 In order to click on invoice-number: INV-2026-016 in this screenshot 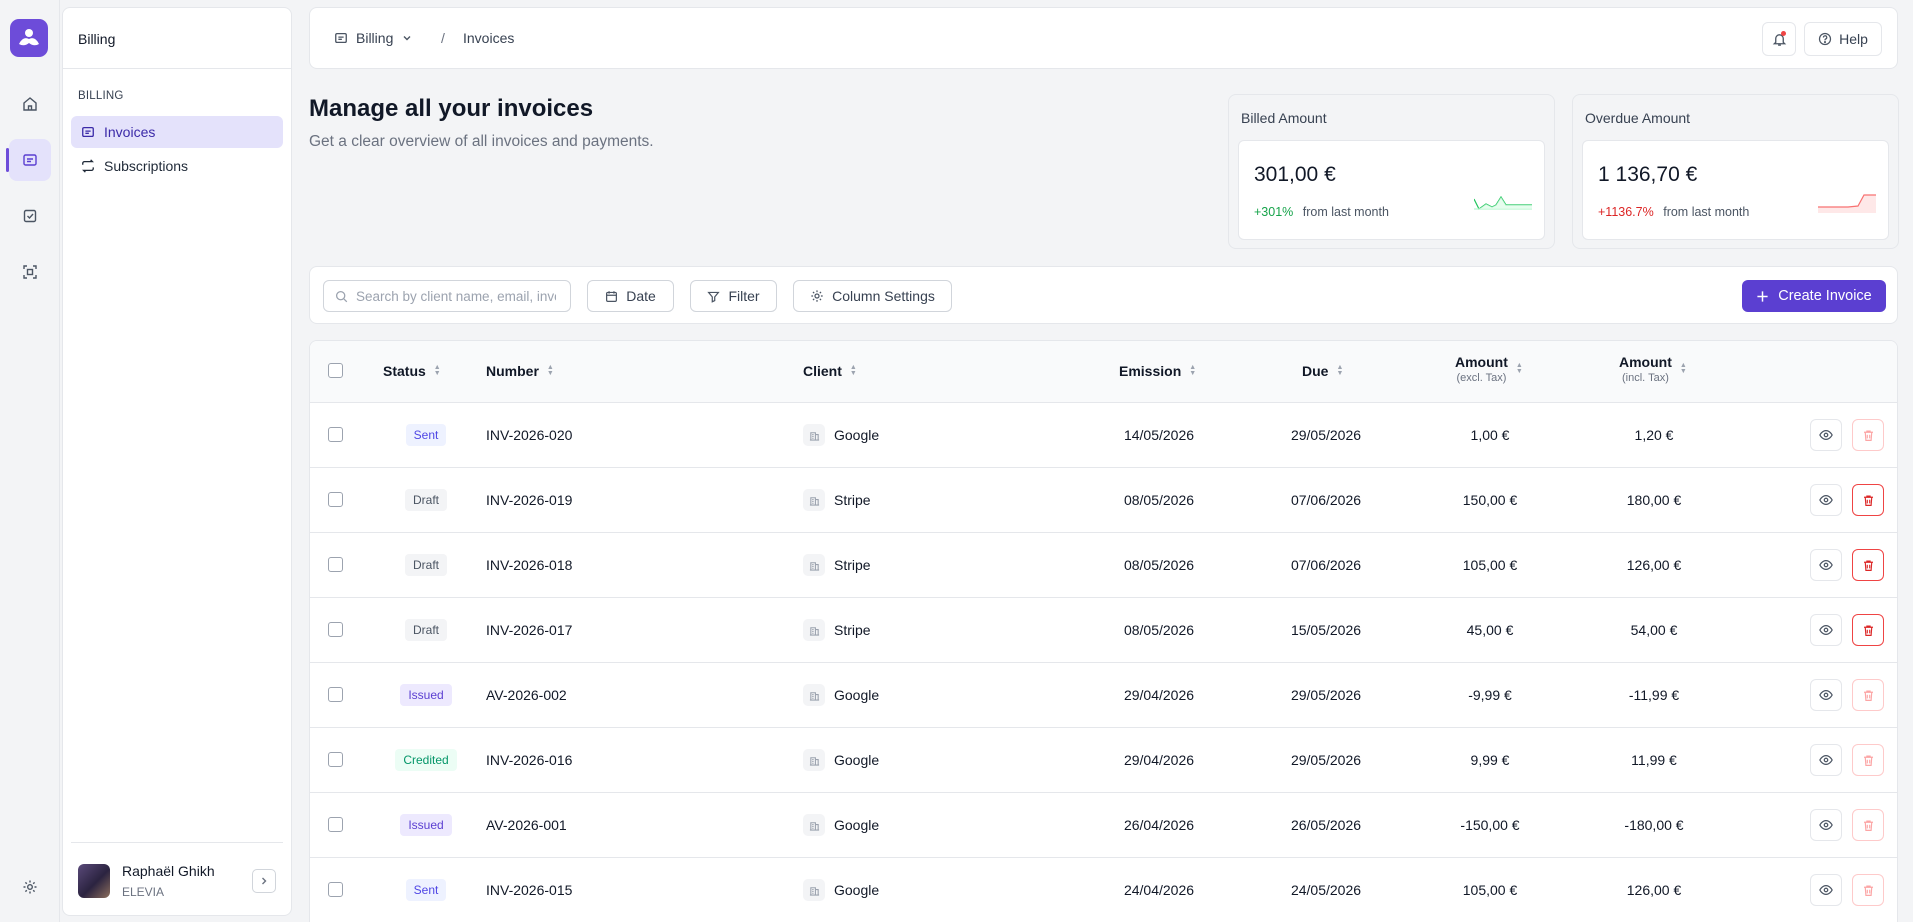, I will do `click(529, 760)`.